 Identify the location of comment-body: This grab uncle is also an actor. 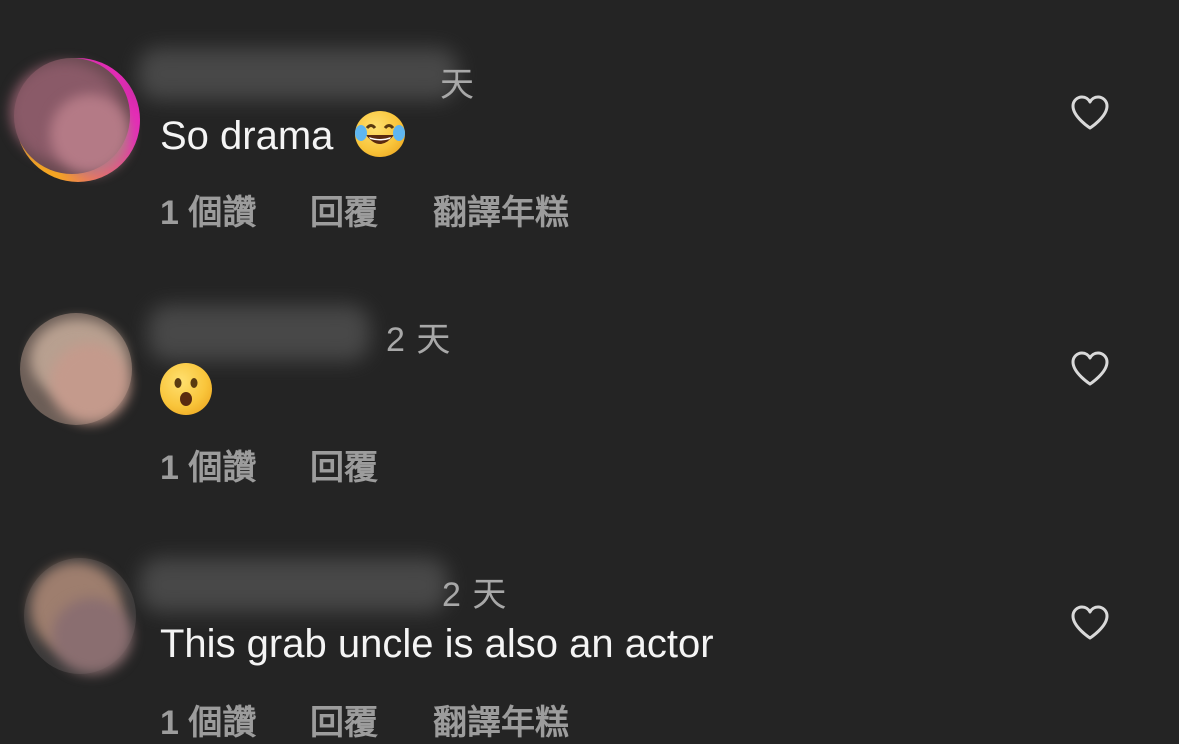
(437, 644).